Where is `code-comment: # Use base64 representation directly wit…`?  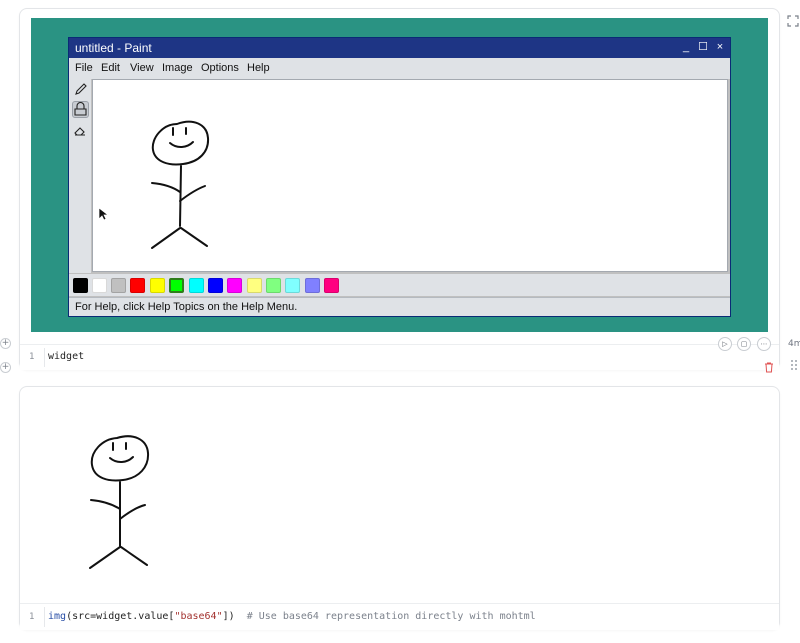
code-comment: # Use base64 representation directly wit… is located at coordinates (391, 616).